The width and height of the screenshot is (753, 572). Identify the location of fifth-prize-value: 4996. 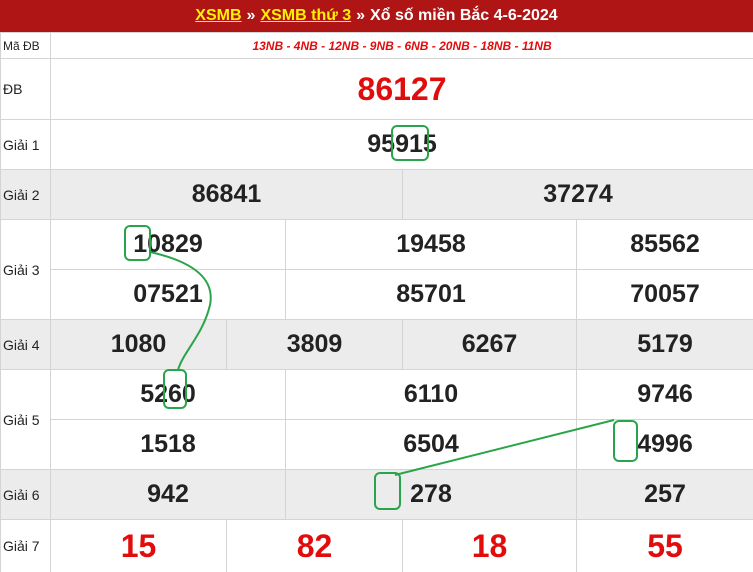
(664, 444).